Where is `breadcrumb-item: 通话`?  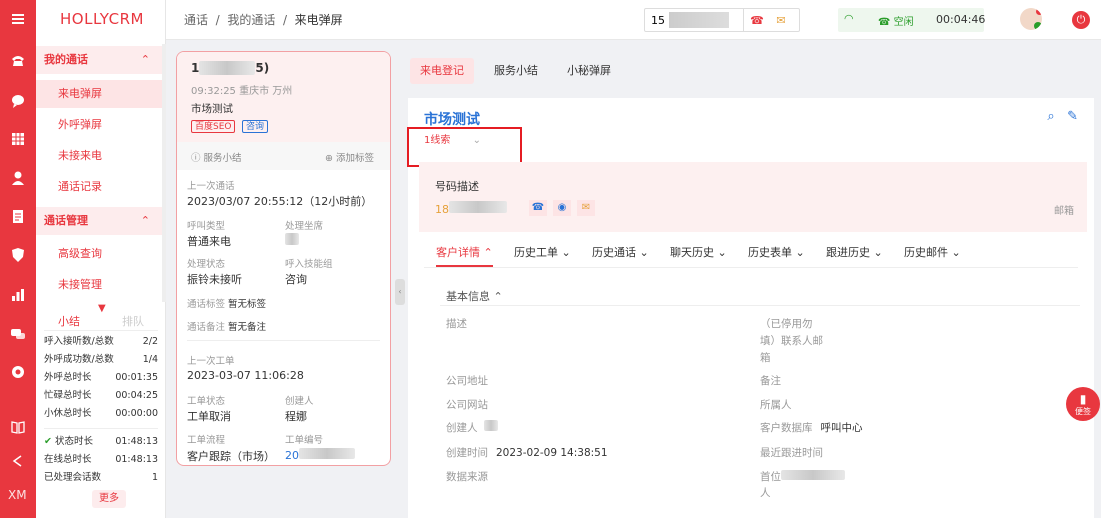 breadcrumb-item: 通话 is located at coordinates (196, 20).